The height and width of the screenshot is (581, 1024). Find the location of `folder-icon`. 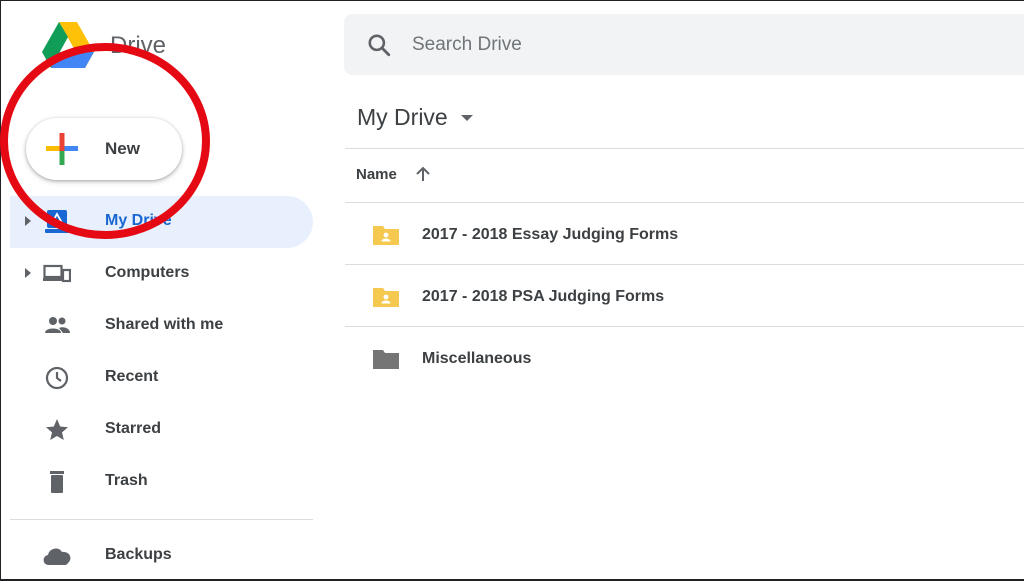

folder-icon is located at coordinates (386, 359).